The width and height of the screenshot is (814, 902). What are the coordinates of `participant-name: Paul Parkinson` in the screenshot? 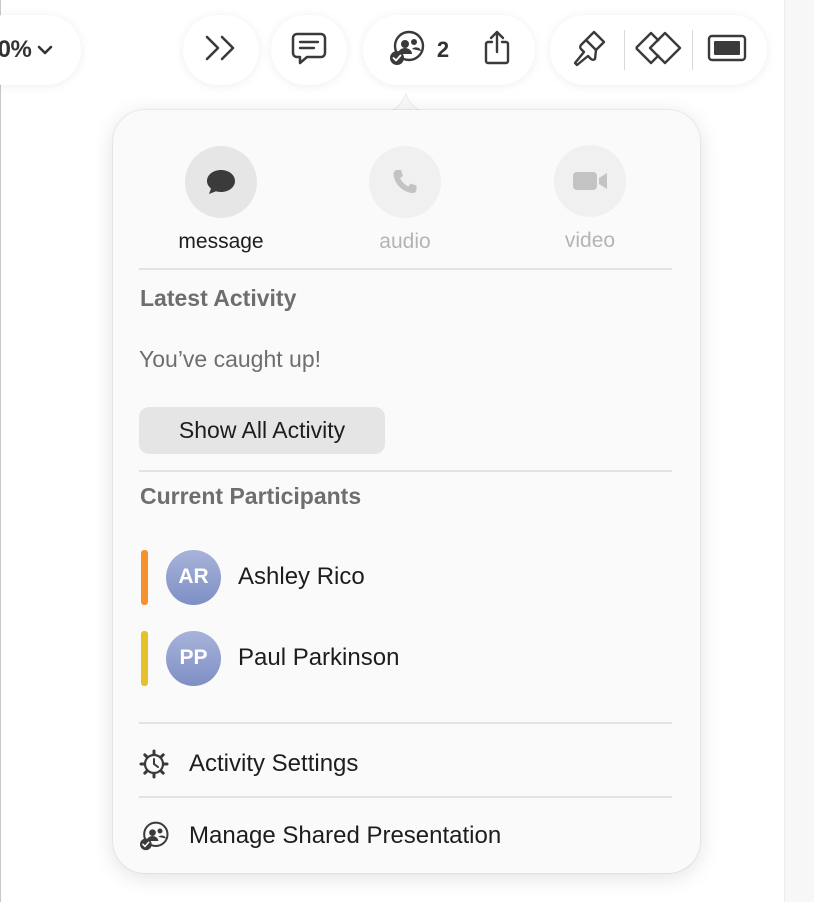 It's located at (319, 657).